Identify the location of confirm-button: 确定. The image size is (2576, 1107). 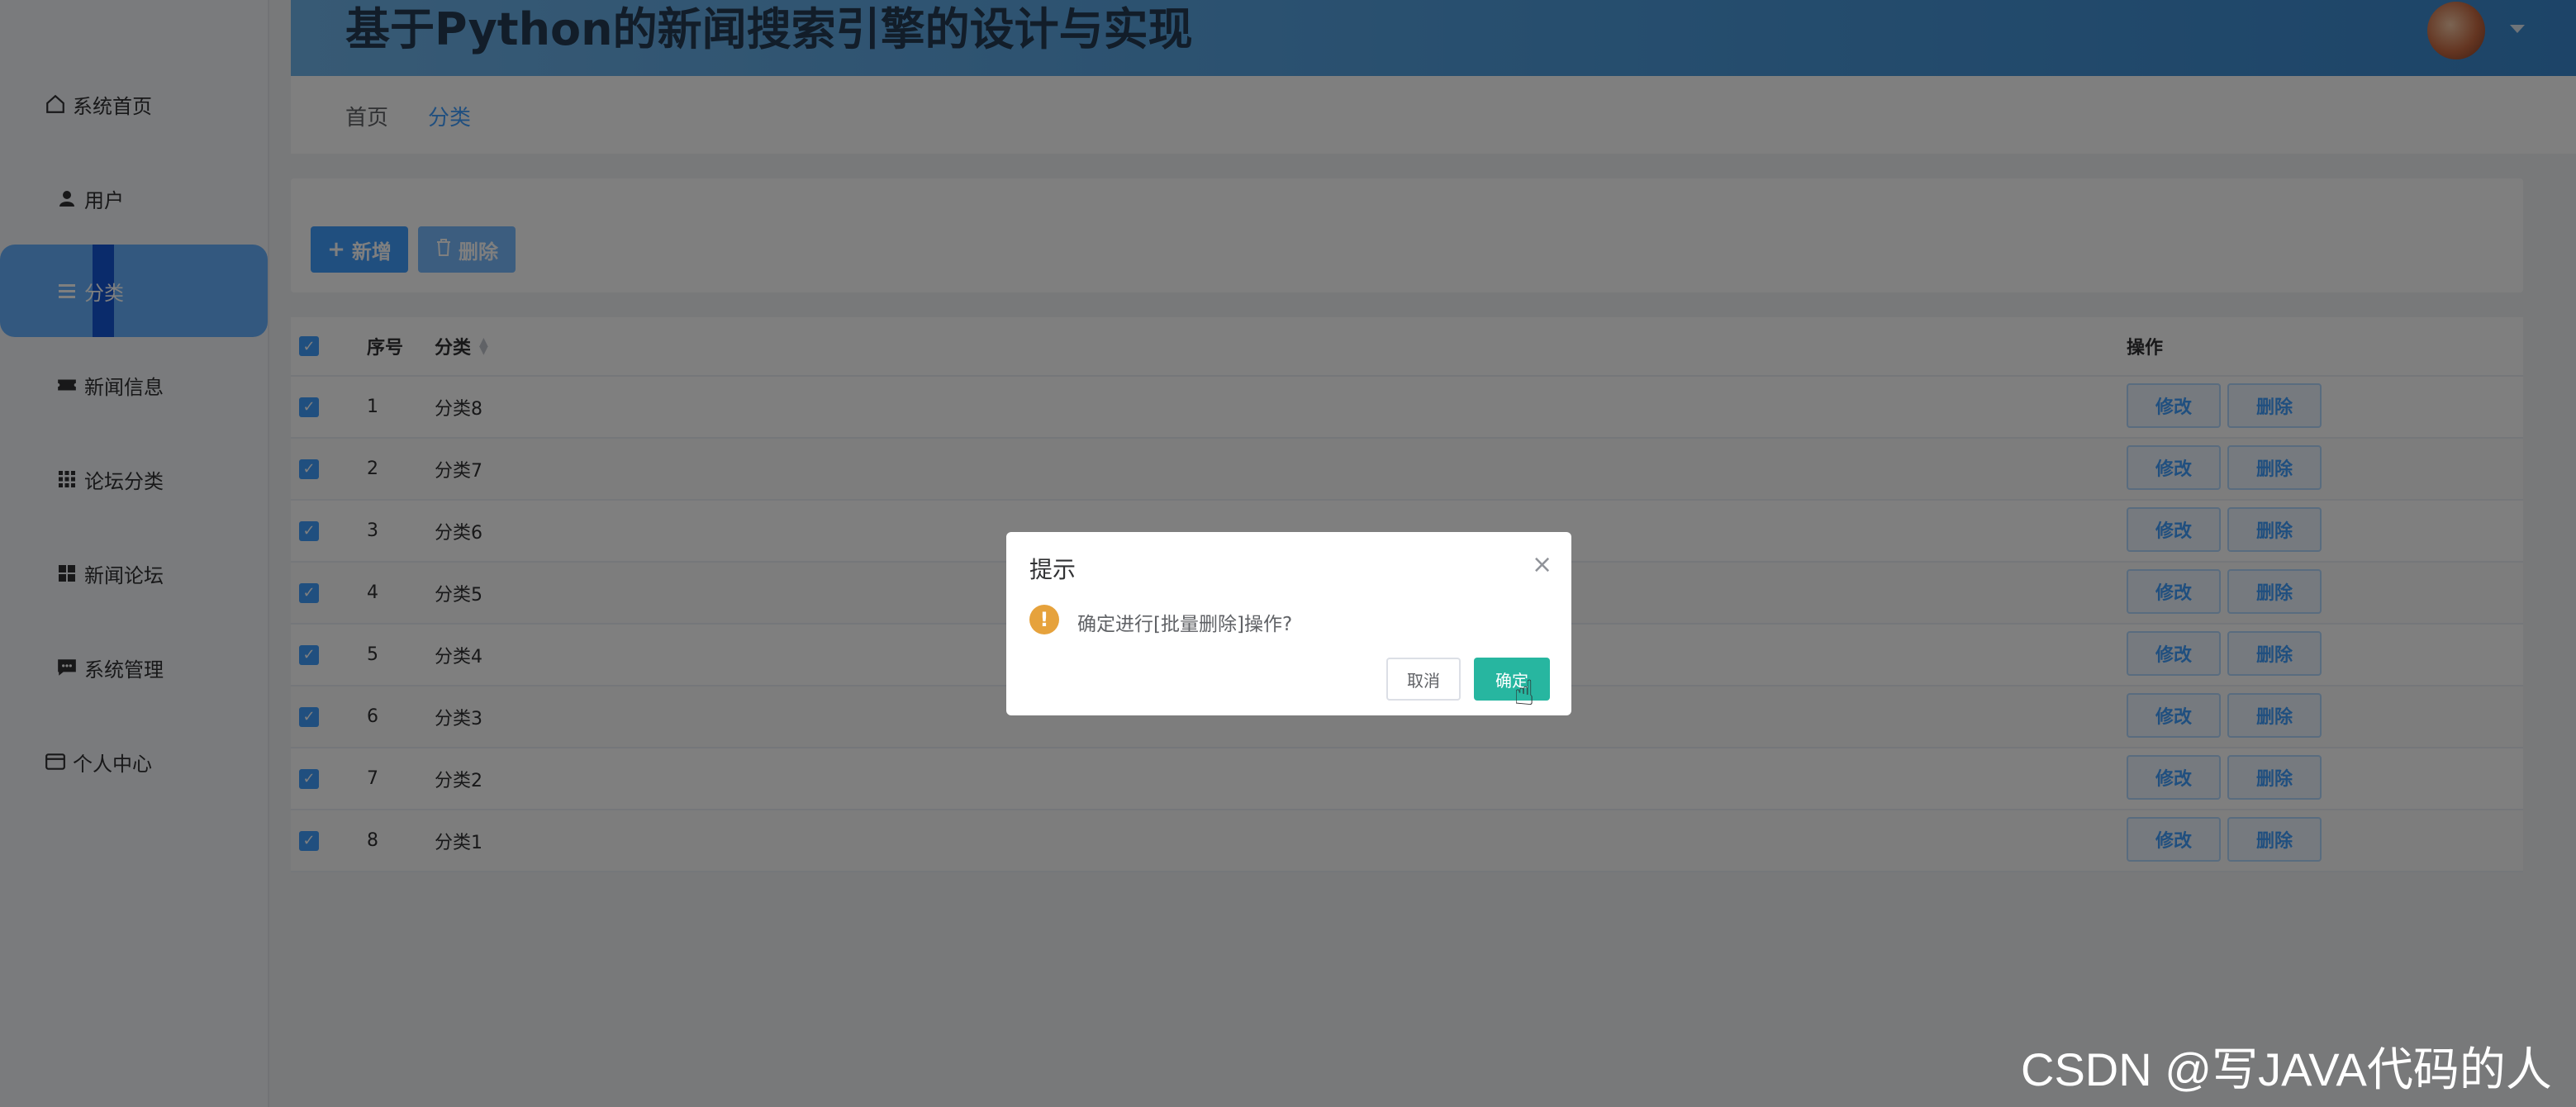
(1512, 679).